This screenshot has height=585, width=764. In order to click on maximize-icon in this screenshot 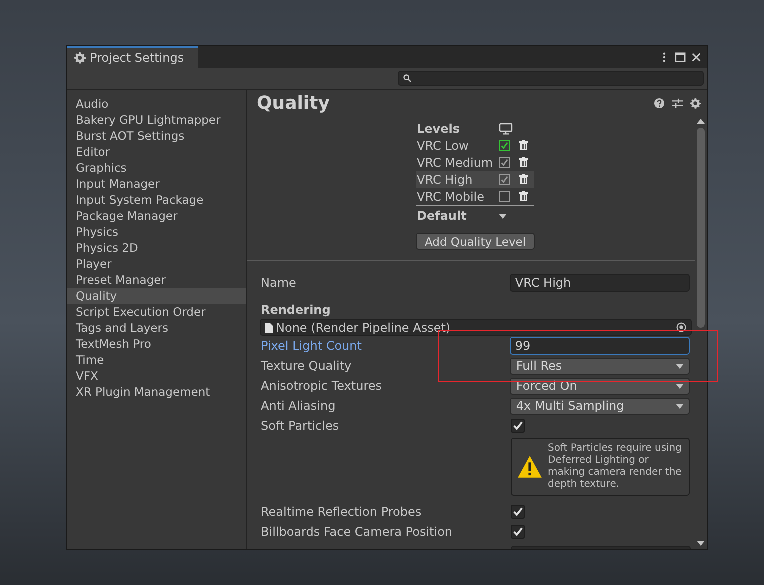, I will do `click(680, 57)`.